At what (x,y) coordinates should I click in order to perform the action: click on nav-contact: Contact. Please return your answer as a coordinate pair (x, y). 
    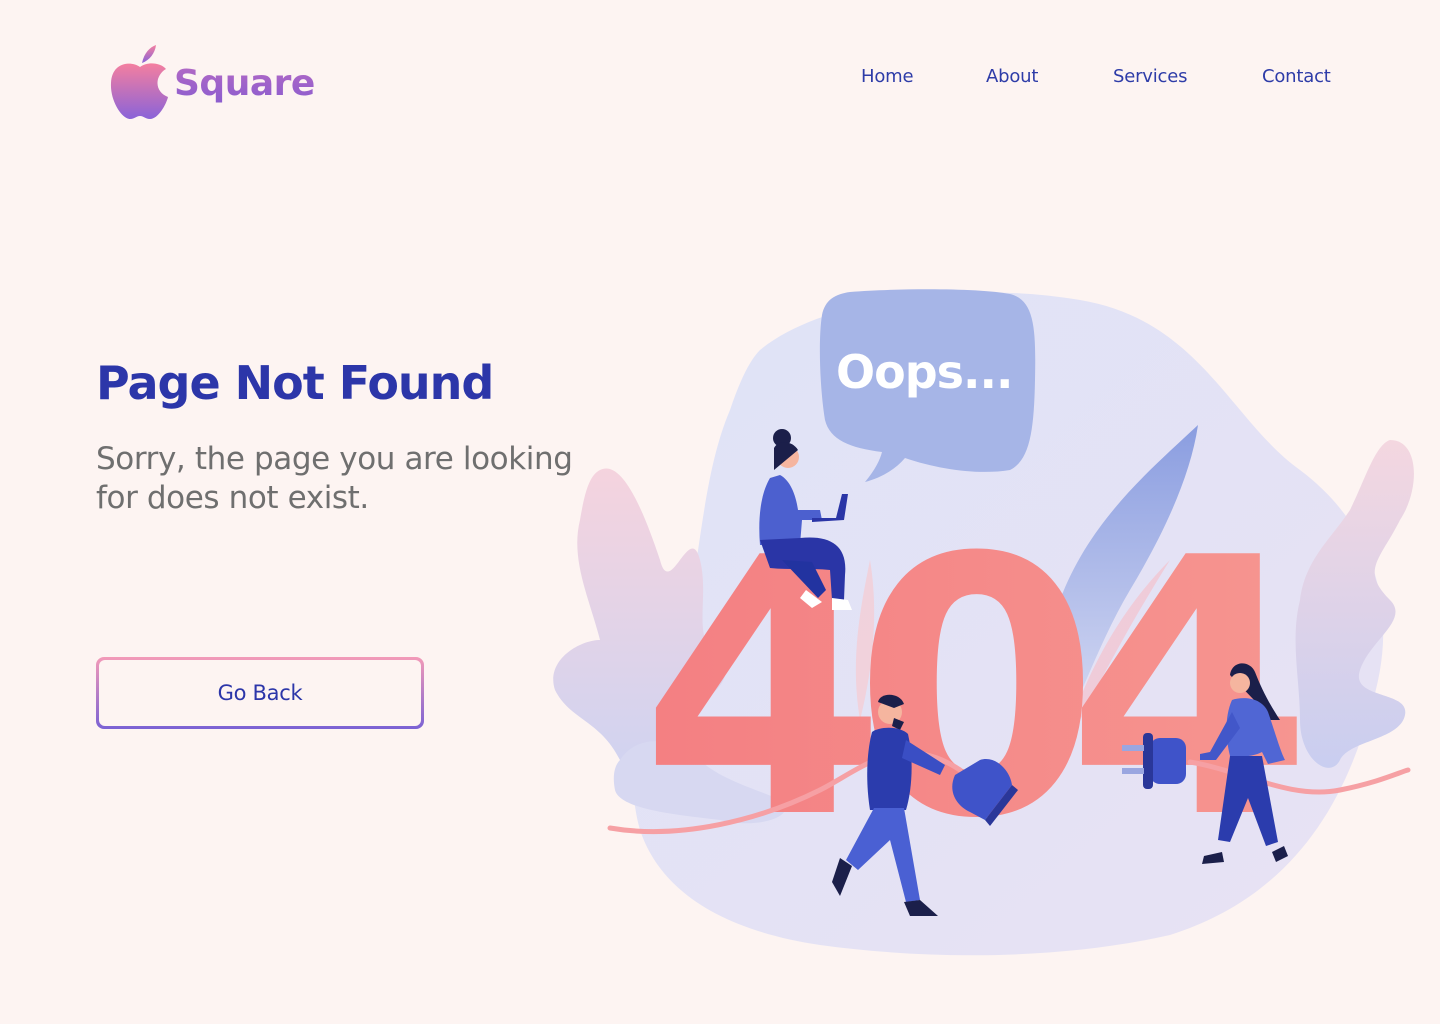
    Looking at the image, I should click on (1296, 76).